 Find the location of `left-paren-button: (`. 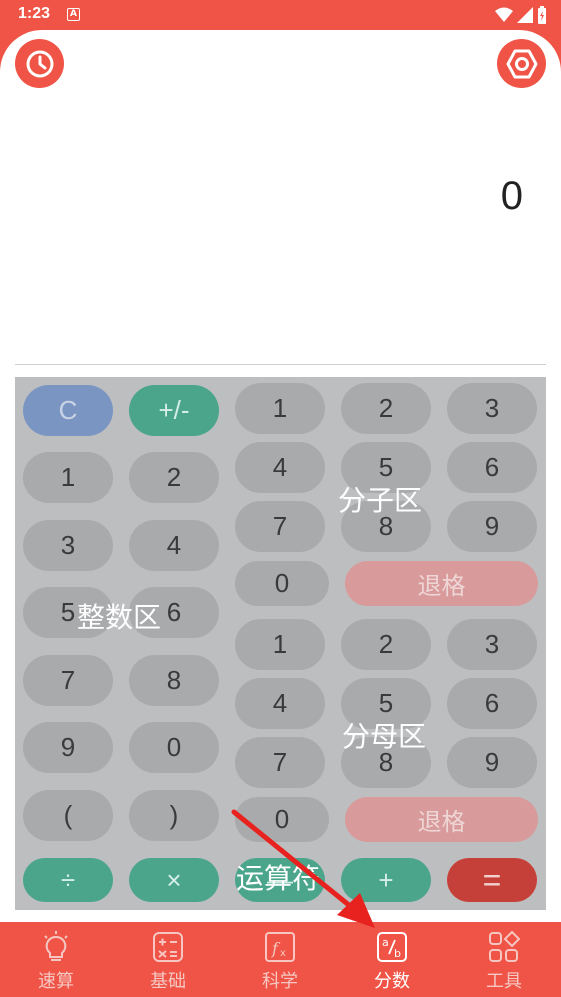

left-paren-button: ( is located at coordinates (68, 815).